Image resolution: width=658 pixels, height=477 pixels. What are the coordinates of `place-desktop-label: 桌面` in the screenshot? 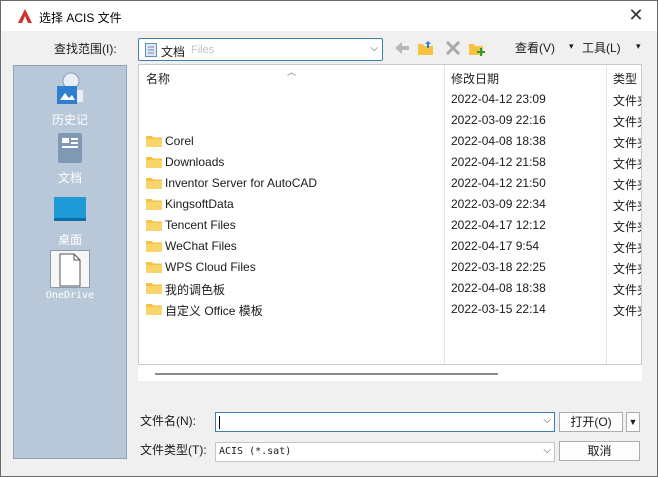 It's located at (69, 240).